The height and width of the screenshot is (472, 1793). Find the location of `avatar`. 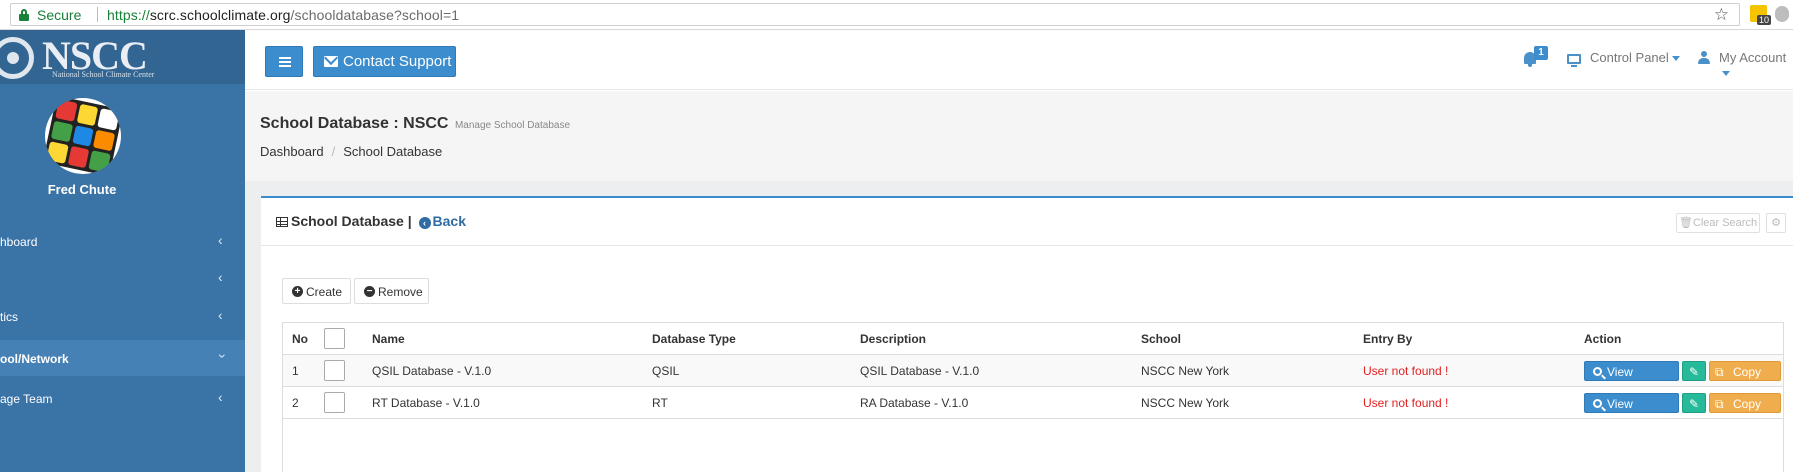

avatar is located at coordinates (83, 136).